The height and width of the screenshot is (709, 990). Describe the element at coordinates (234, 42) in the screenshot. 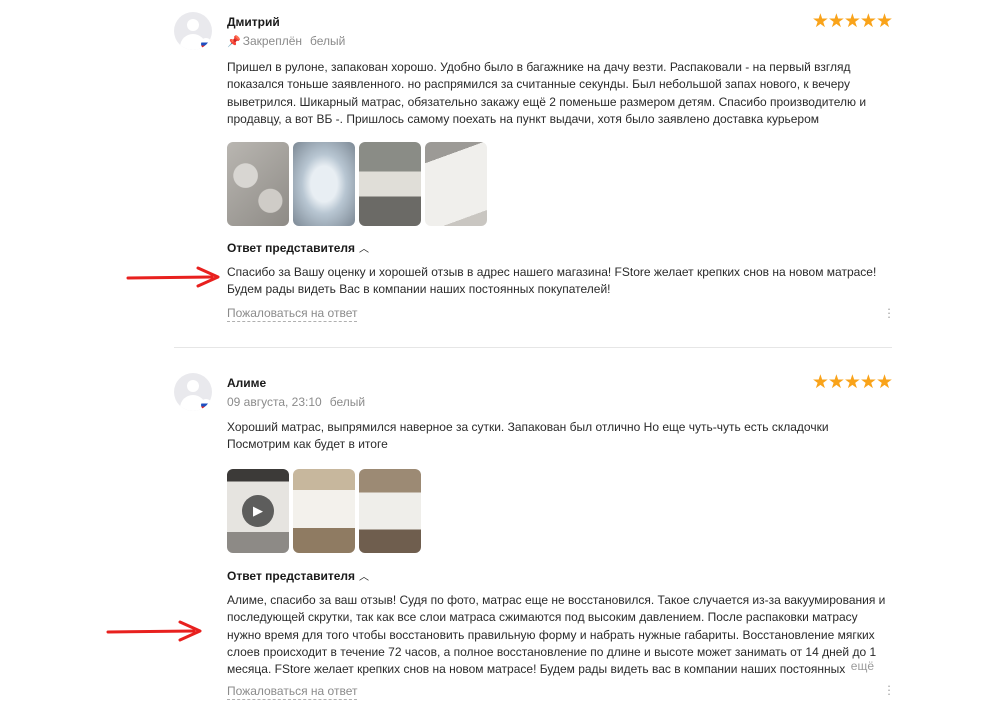

I see `pin-icon: 📌` at that location.